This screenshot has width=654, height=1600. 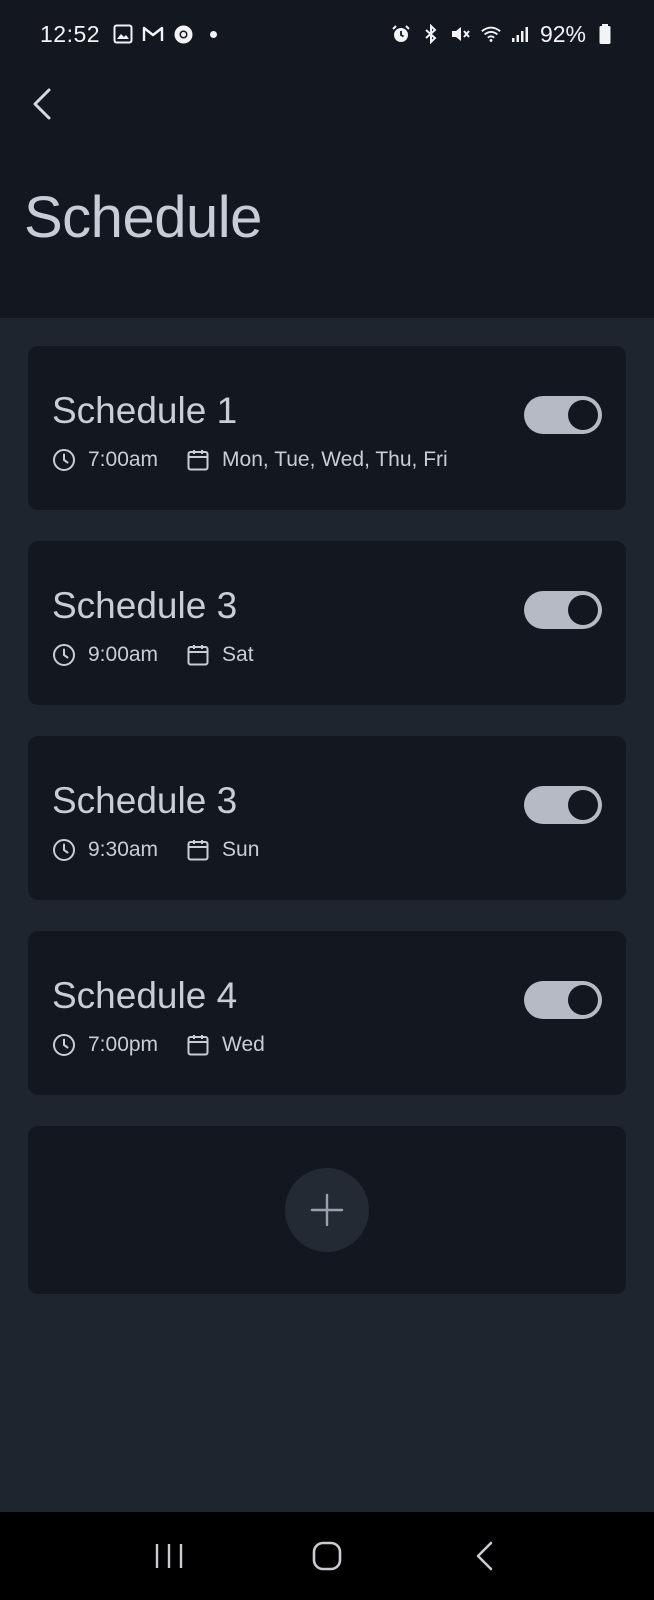 I want to click on schedule-time-text: 9:30am, so click(x=123, y=849).